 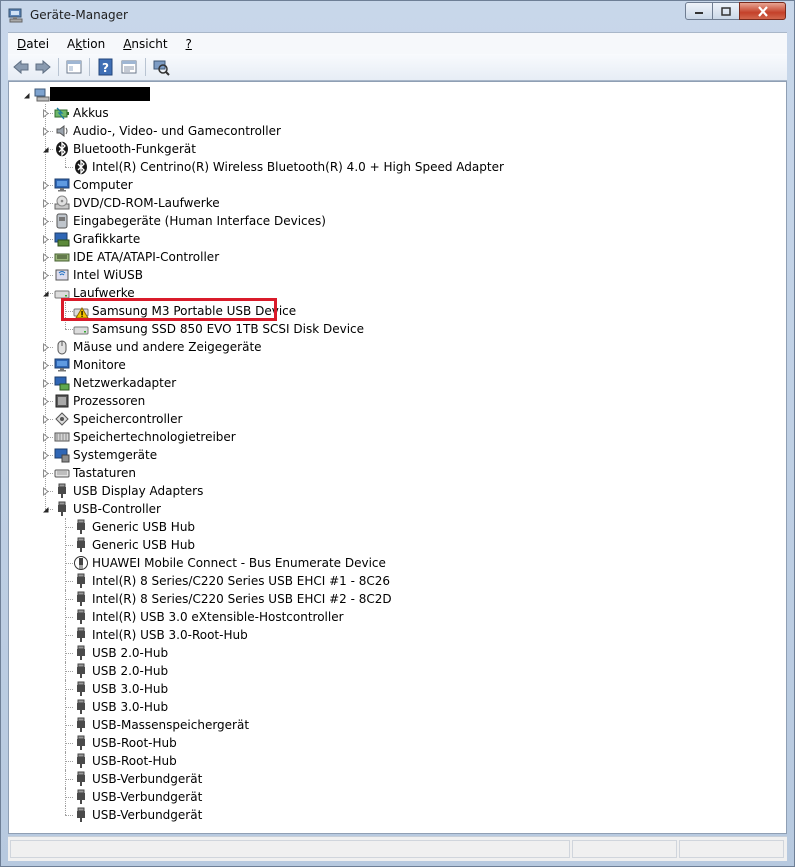 What do you see at coordinates (394, 329) in the screenshot?
I see `tree-device: Samsung SSD 850 EVO 1TB SCSI Disk Device` at bounding box center [394, 329].